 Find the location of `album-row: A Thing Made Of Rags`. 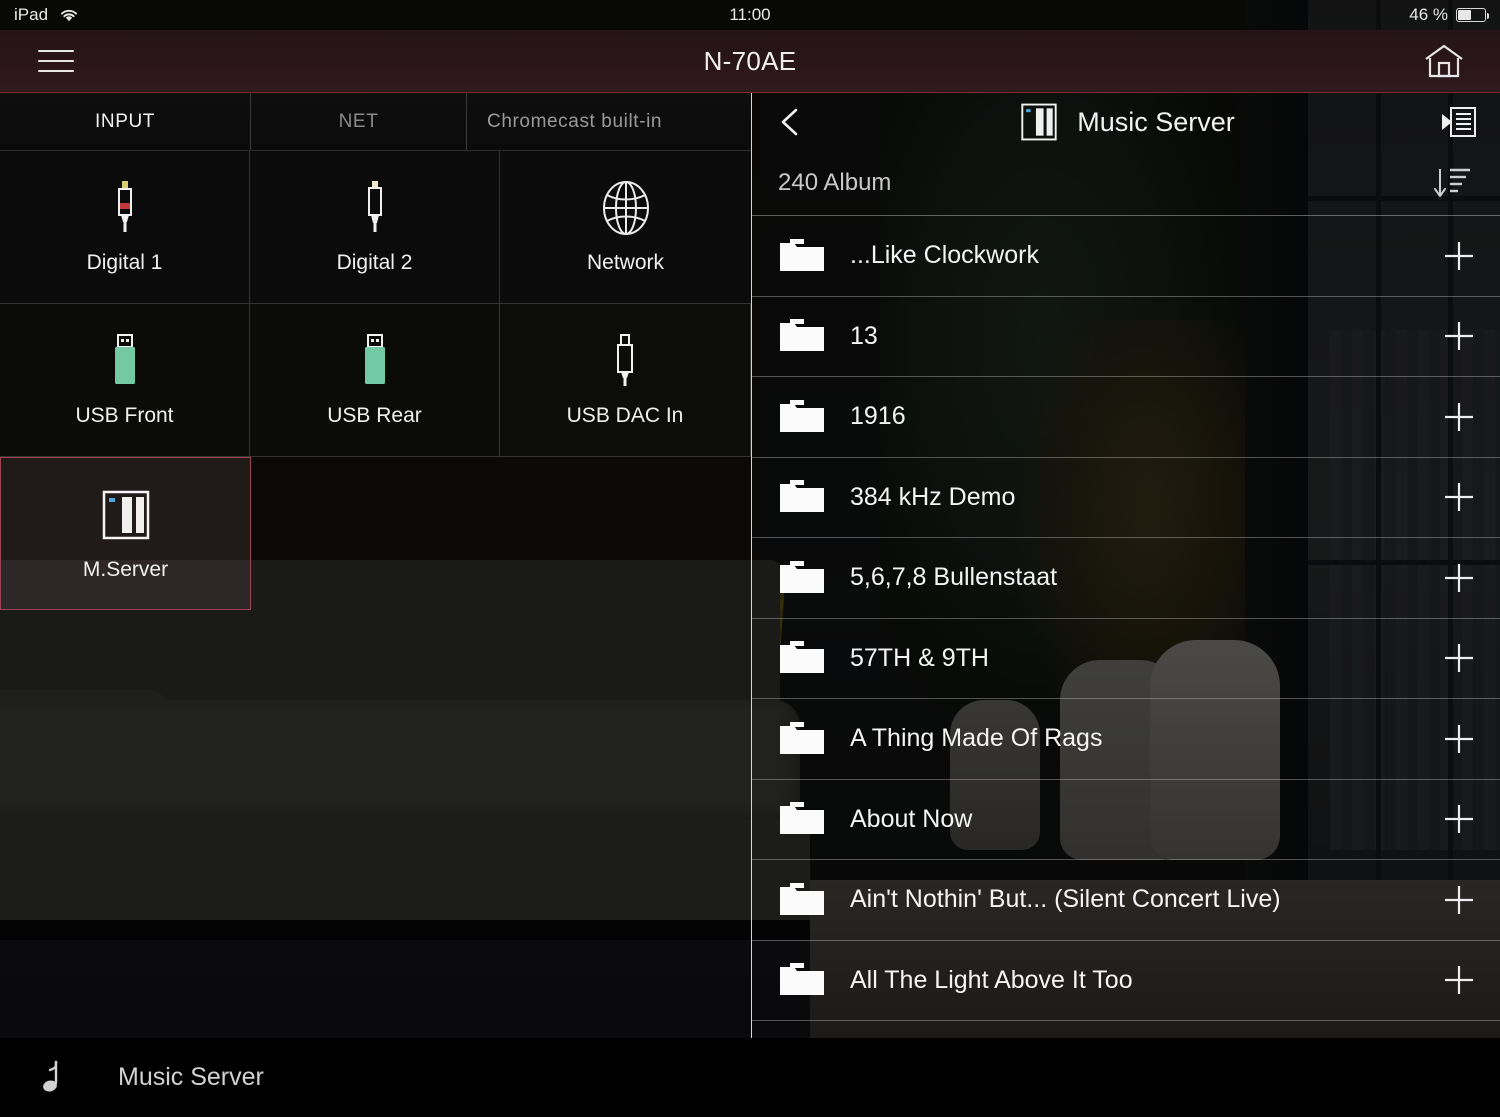

album-row: A Thing Made Of Rags is located at coordinates (1126, 739).